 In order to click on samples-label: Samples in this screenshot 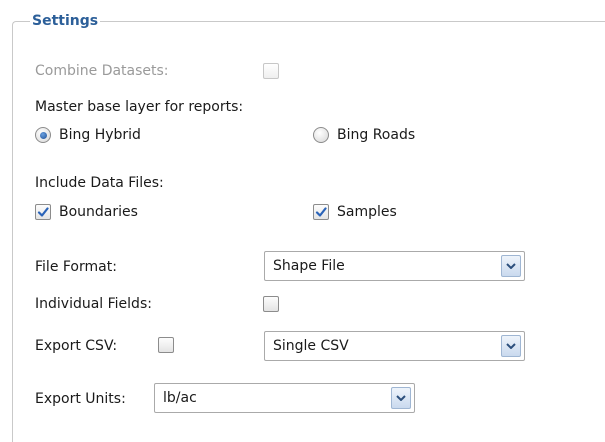, I will do `click(367, 212)`.